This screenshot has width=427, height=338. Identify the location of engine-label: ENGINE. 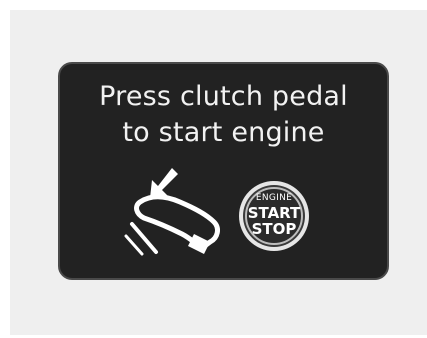
(274, 198).